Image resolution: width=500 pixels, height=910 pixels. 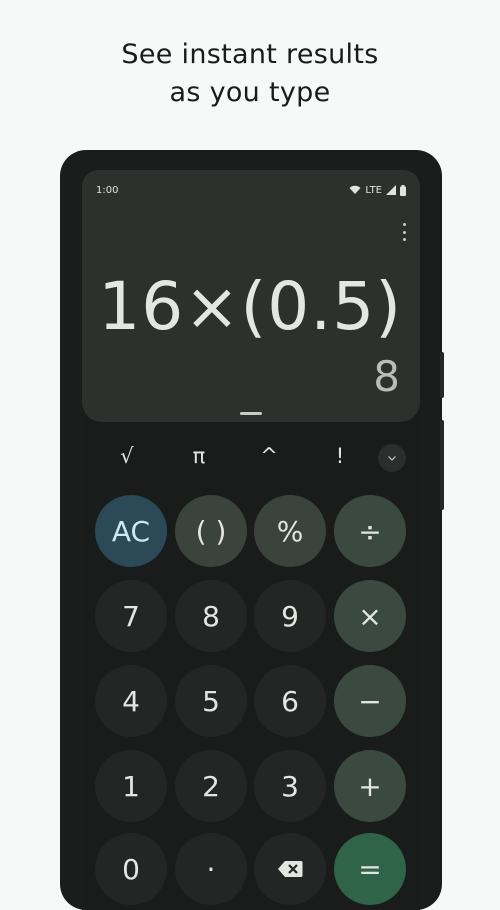 I want to click on wifi-icon, so click(x=355, y=189).